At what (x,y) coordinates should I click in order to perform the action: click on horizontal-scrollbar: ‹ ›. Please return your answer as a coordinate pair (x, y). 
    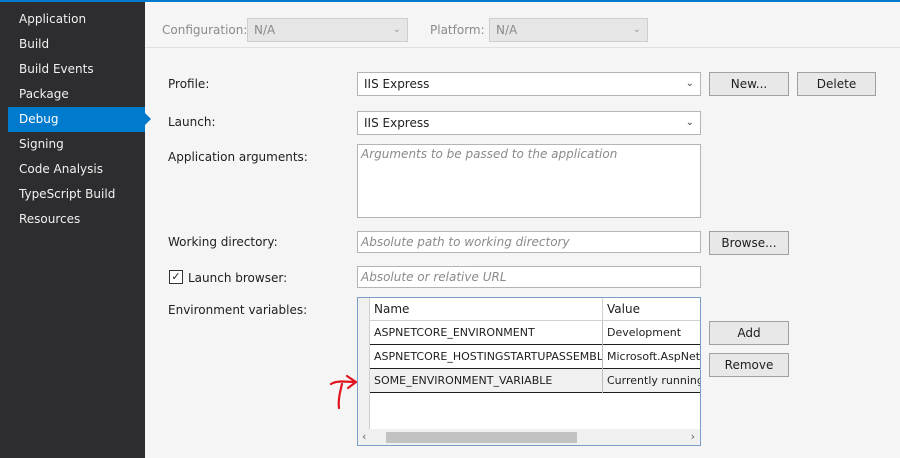
    Looking at the image, I should click on (529, 437).